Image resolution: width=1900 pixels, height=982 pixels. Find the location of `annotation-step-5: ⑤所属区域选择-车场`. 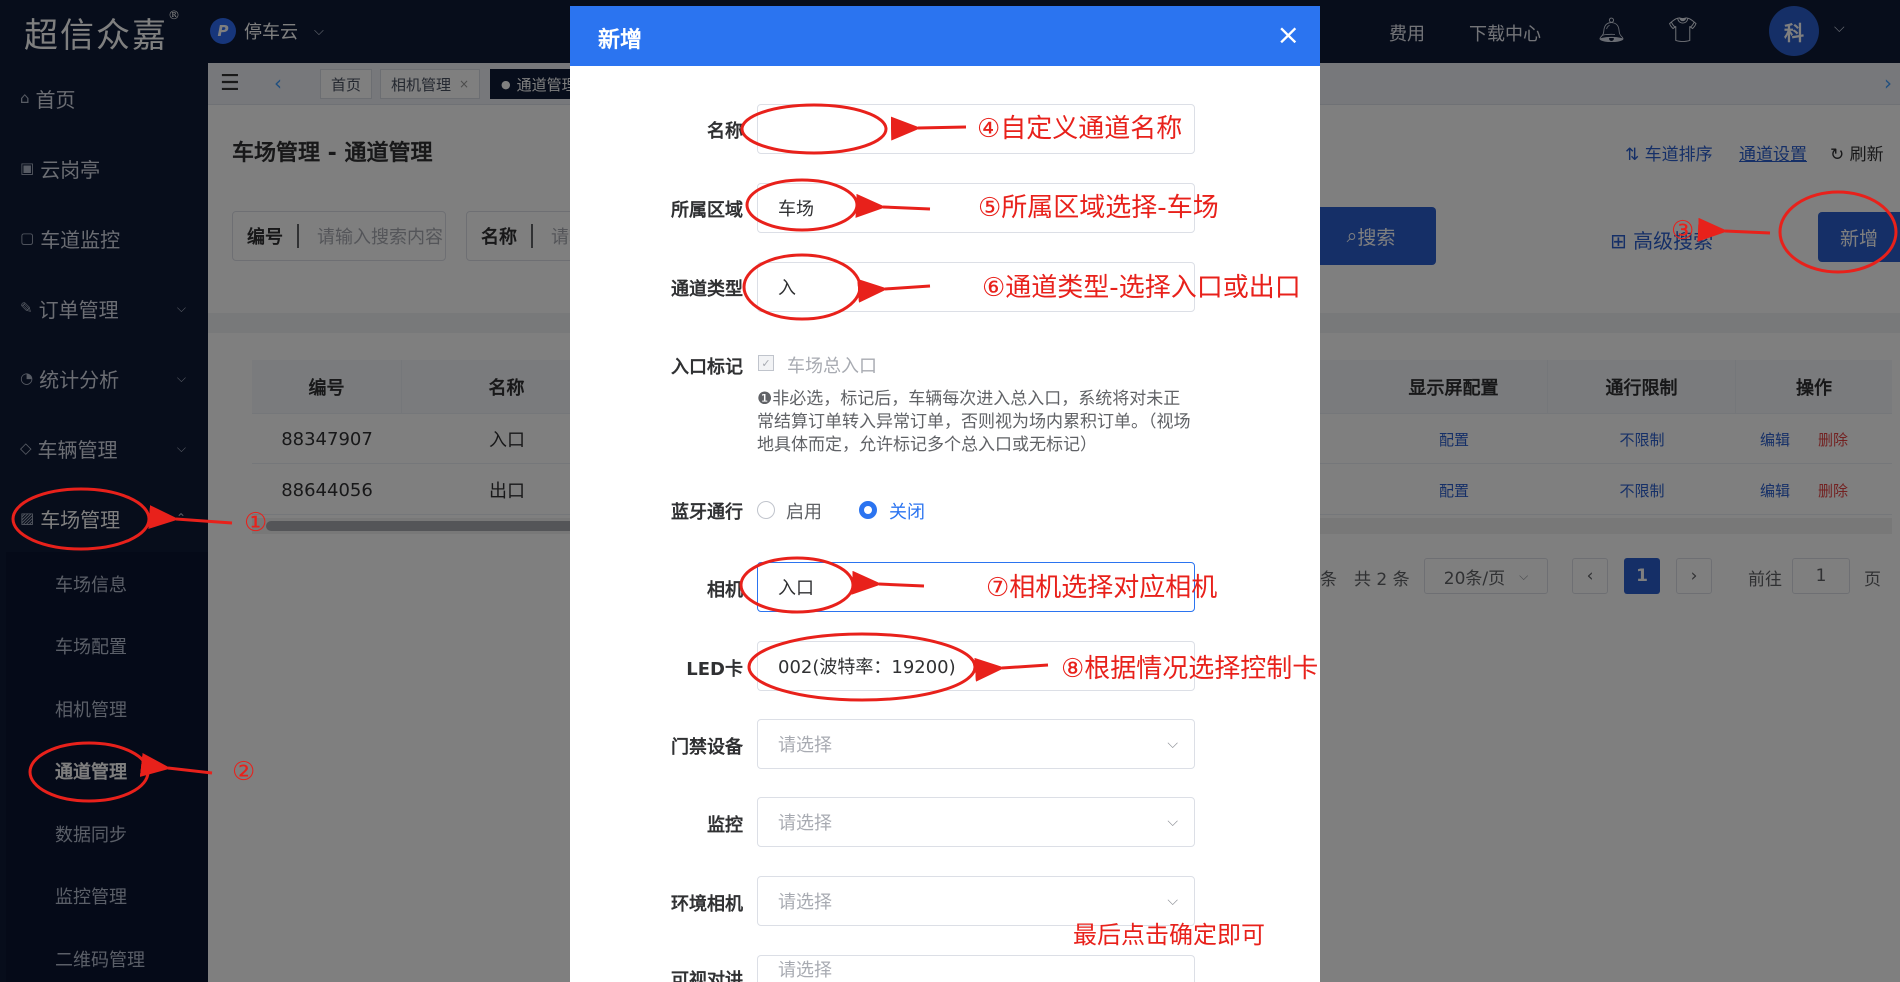

annotation-step-5: ⑤所属区域选择-车场 is located at coordinates (1098, 208).